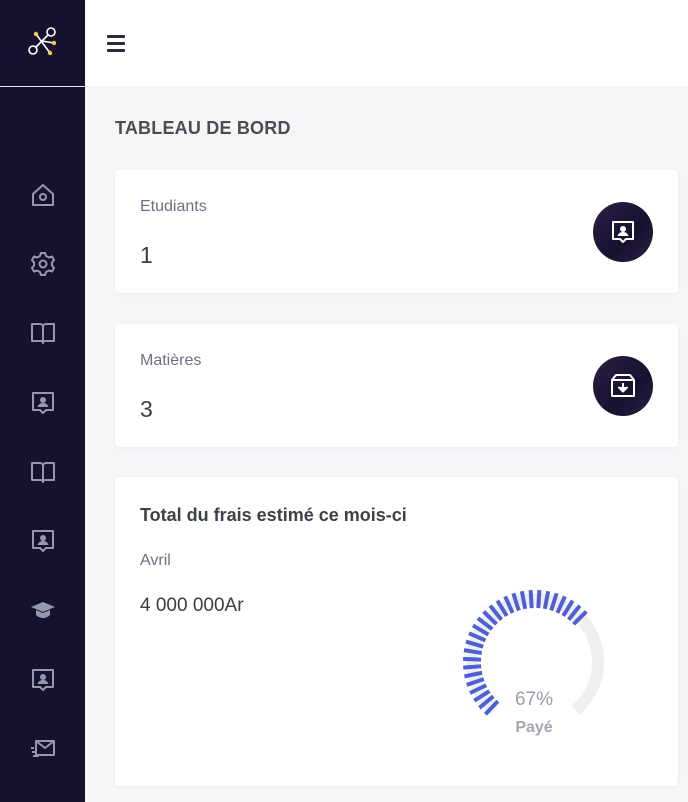  What do you see at coordinates (273, 515) in the screenshot?
I see `fees-title: Total du frais estimé ce mois-ci` at bounding box center [273, 515].